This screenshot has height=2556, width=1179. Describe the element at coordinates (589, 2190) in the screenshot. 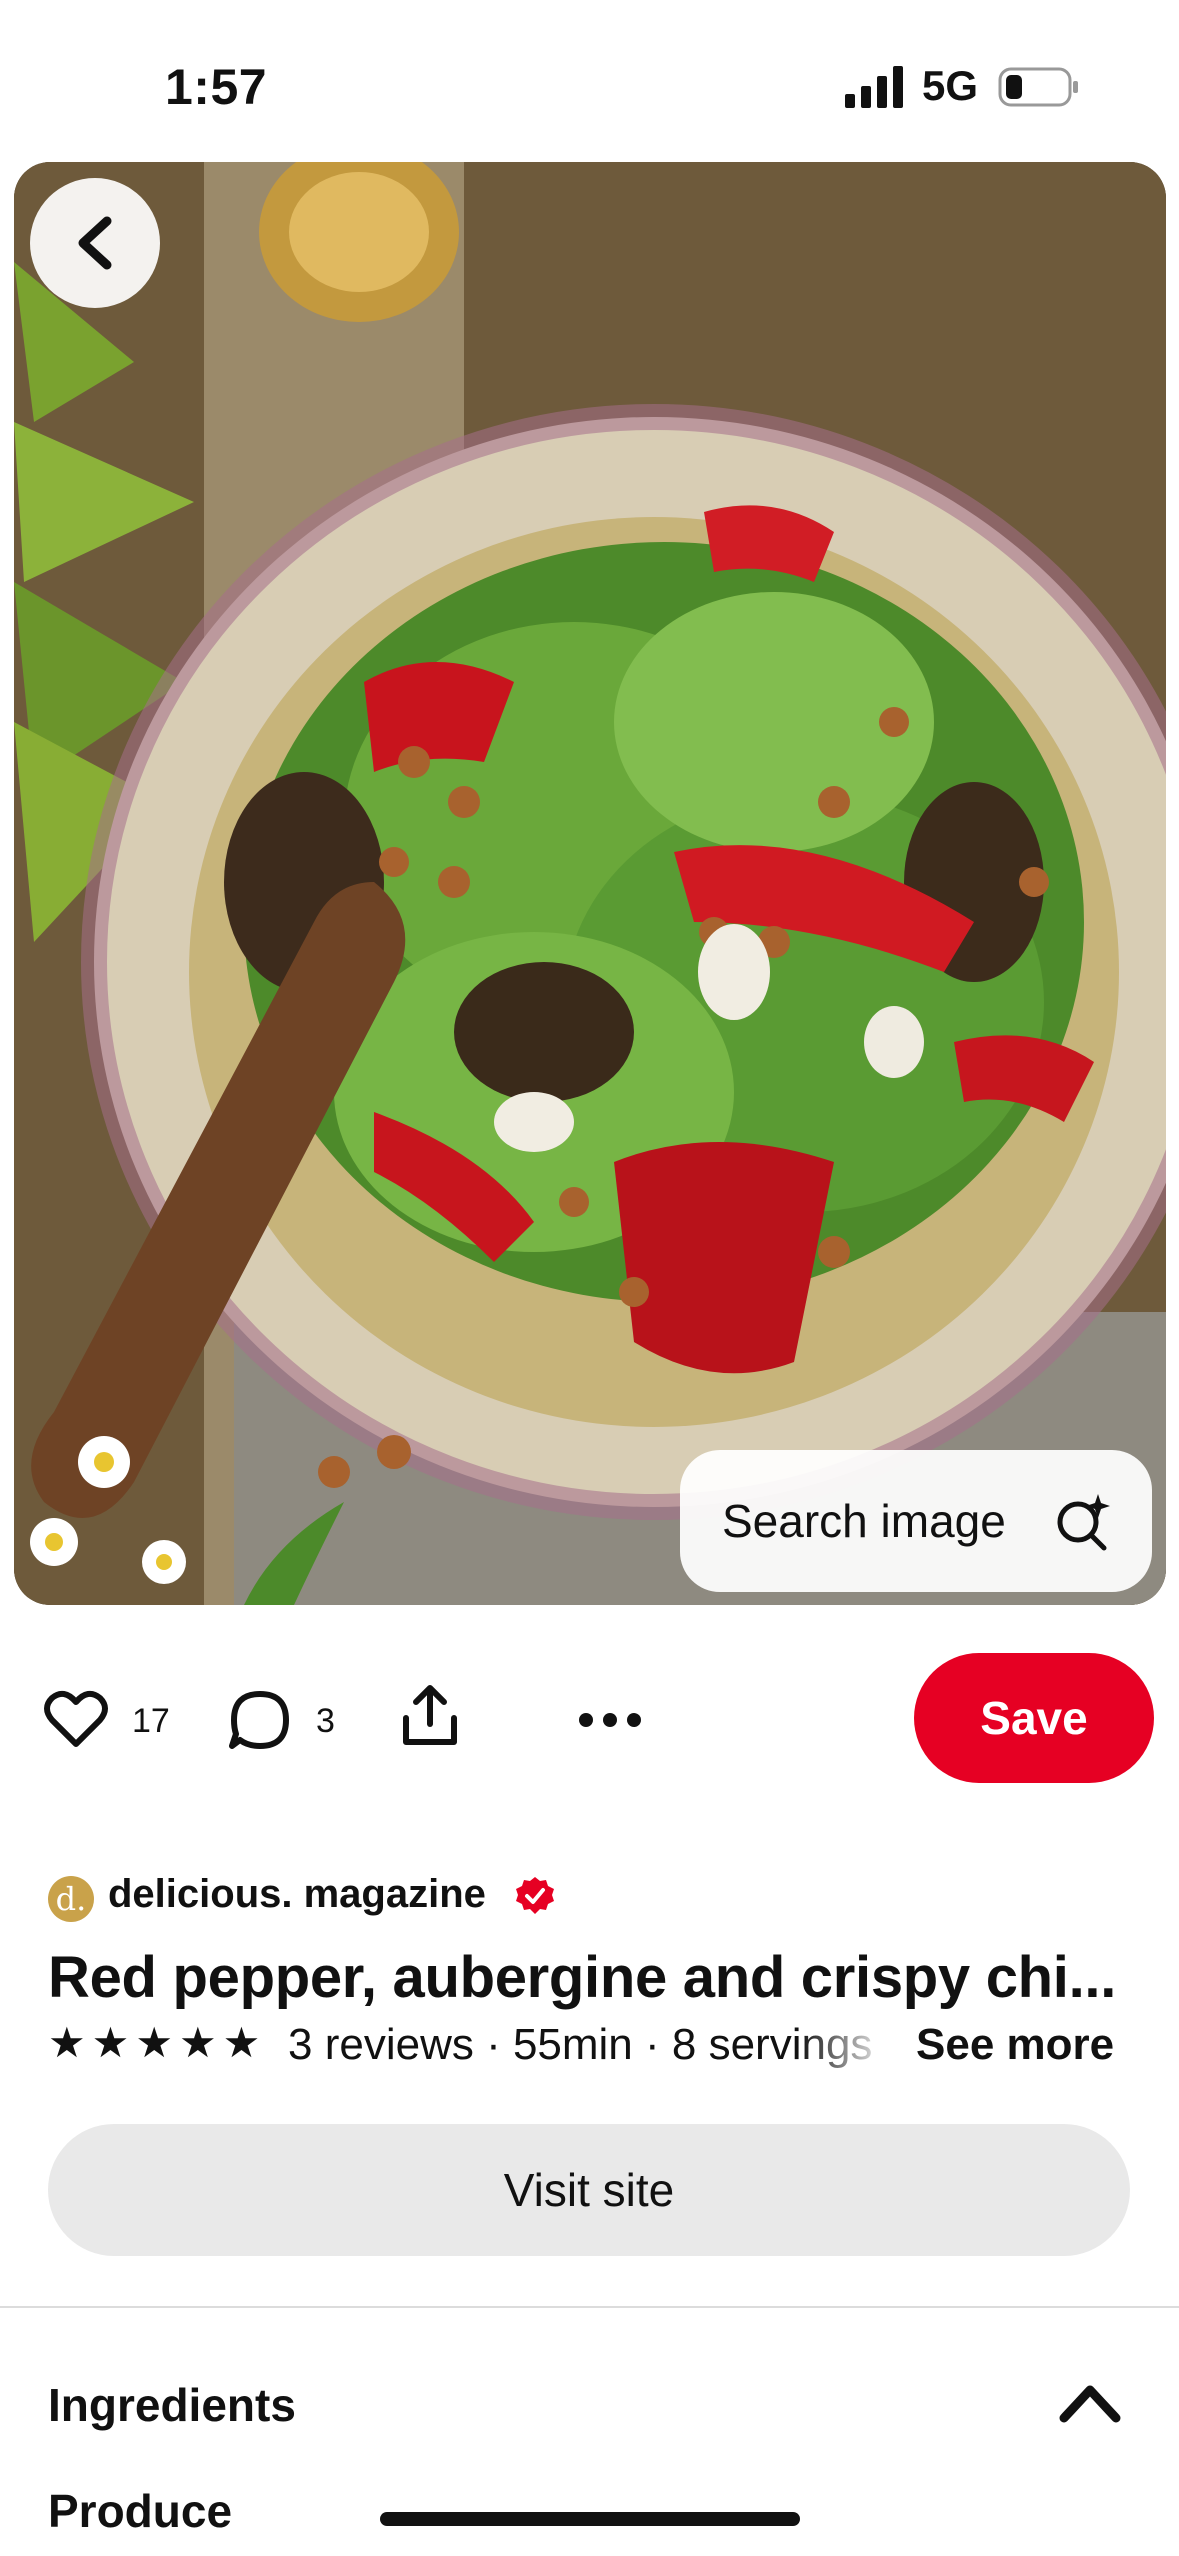

I see `visit-site-button: Visit site` at that location.